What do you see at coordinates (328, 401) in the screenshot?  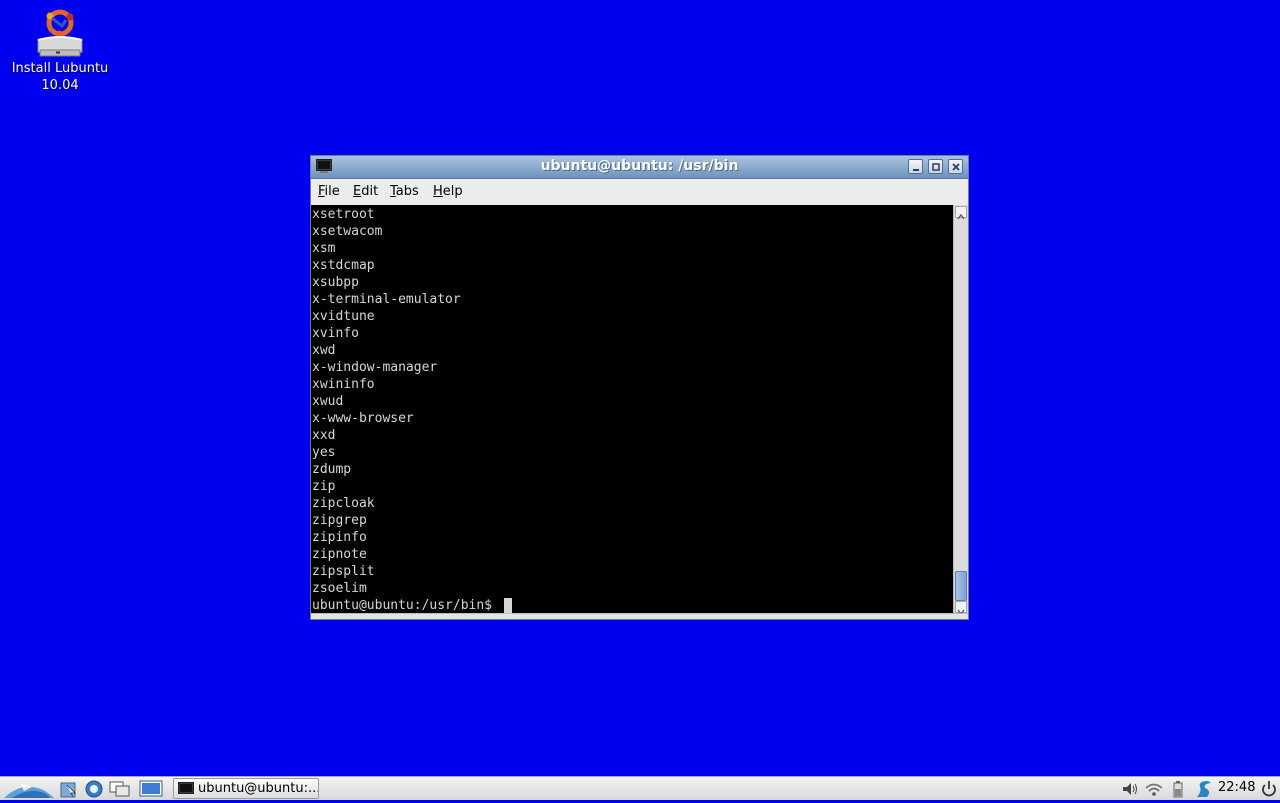 I see `terminal-line: xwud` at bounding box center [328, 401].